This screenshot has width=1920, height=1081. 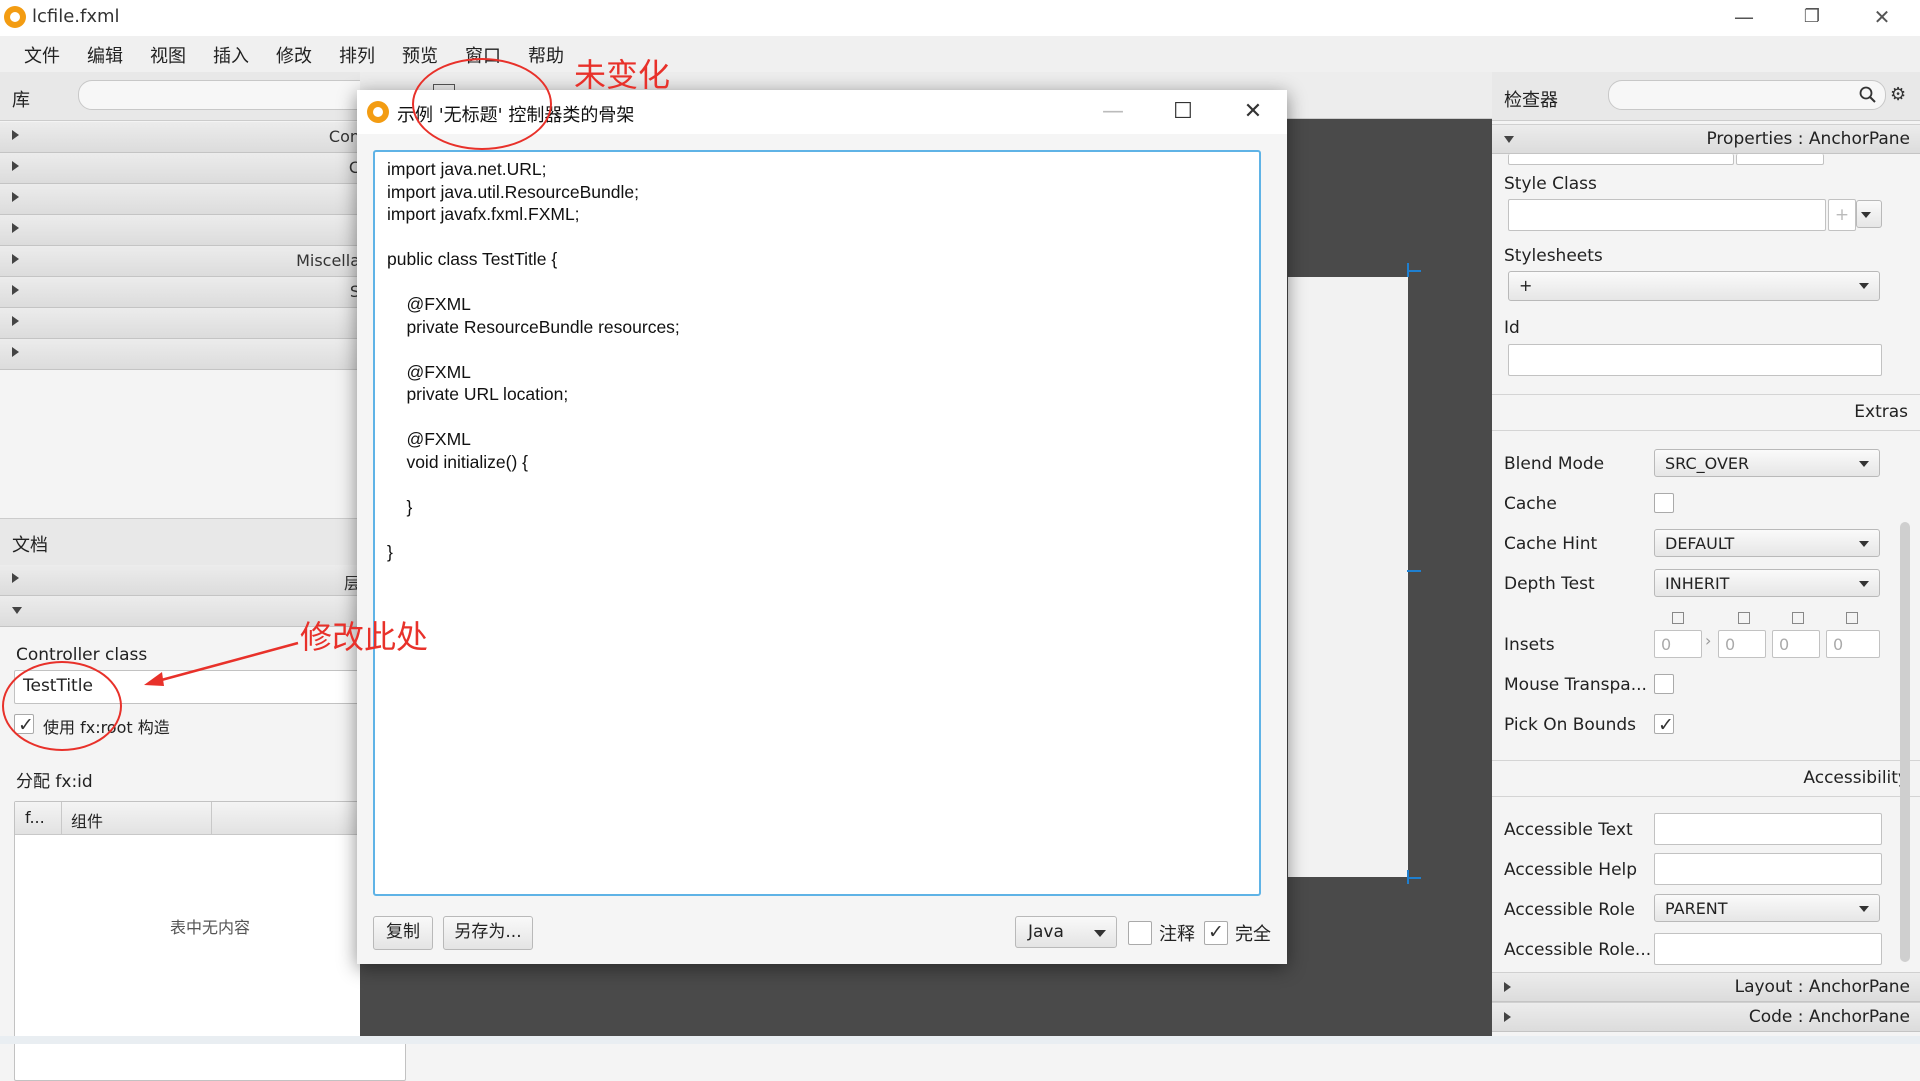 I want to click on menu-insert: 插入, so click(x=231, y=55).